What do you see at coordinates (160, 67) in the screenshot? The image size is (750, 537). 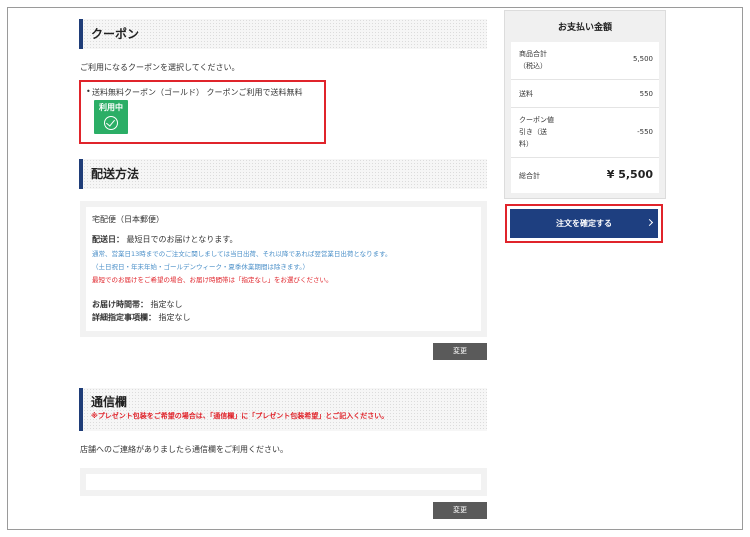 I see `coupon-instruction: ご利用になるクーポンを選択してください。` at bounding box center [160, 67].